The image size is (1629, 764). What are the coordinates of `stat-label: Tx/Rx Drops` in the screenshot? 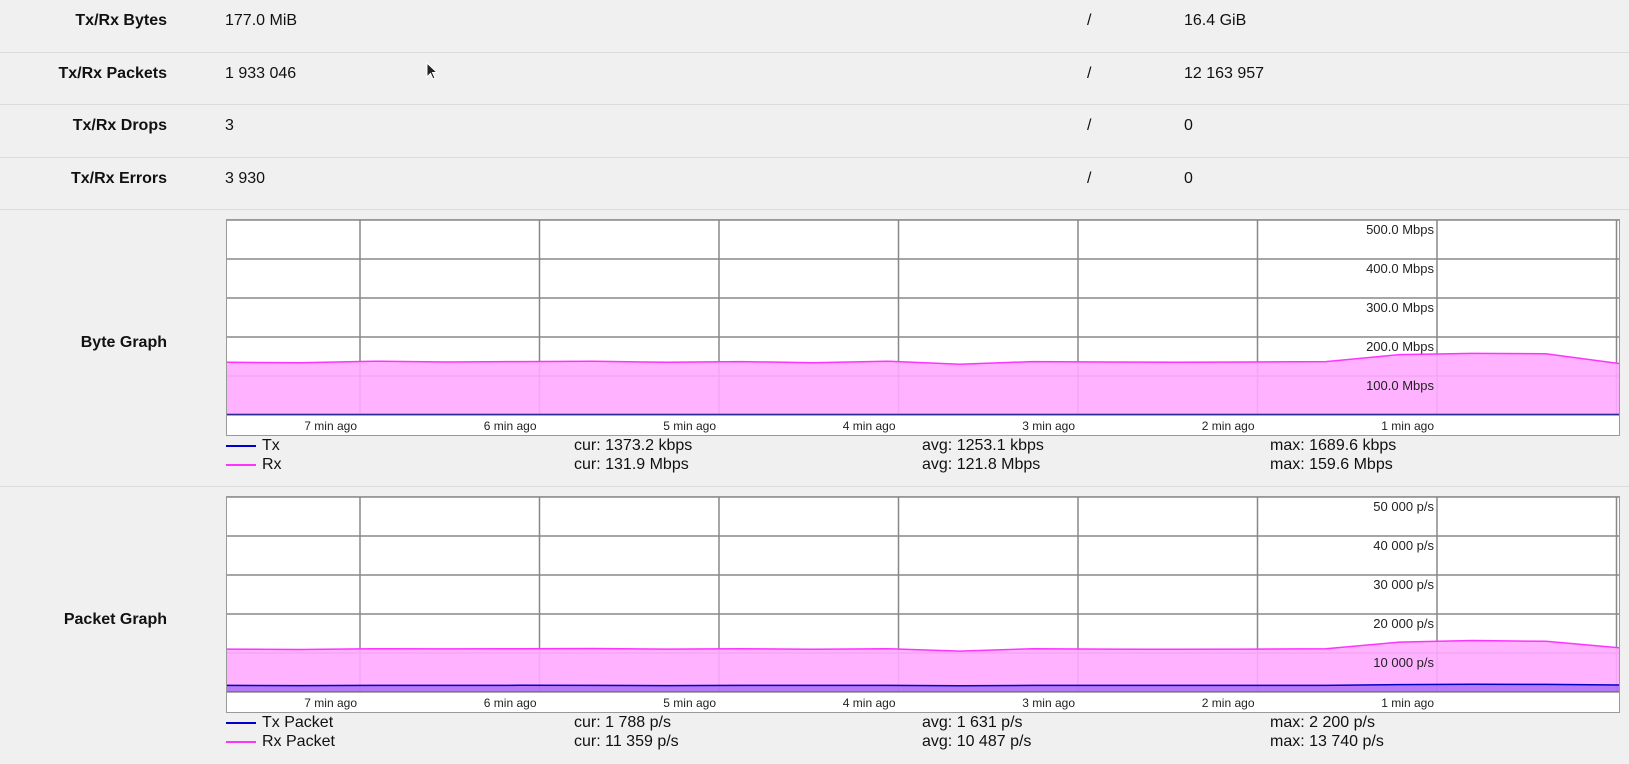 It's located at (119, 125).